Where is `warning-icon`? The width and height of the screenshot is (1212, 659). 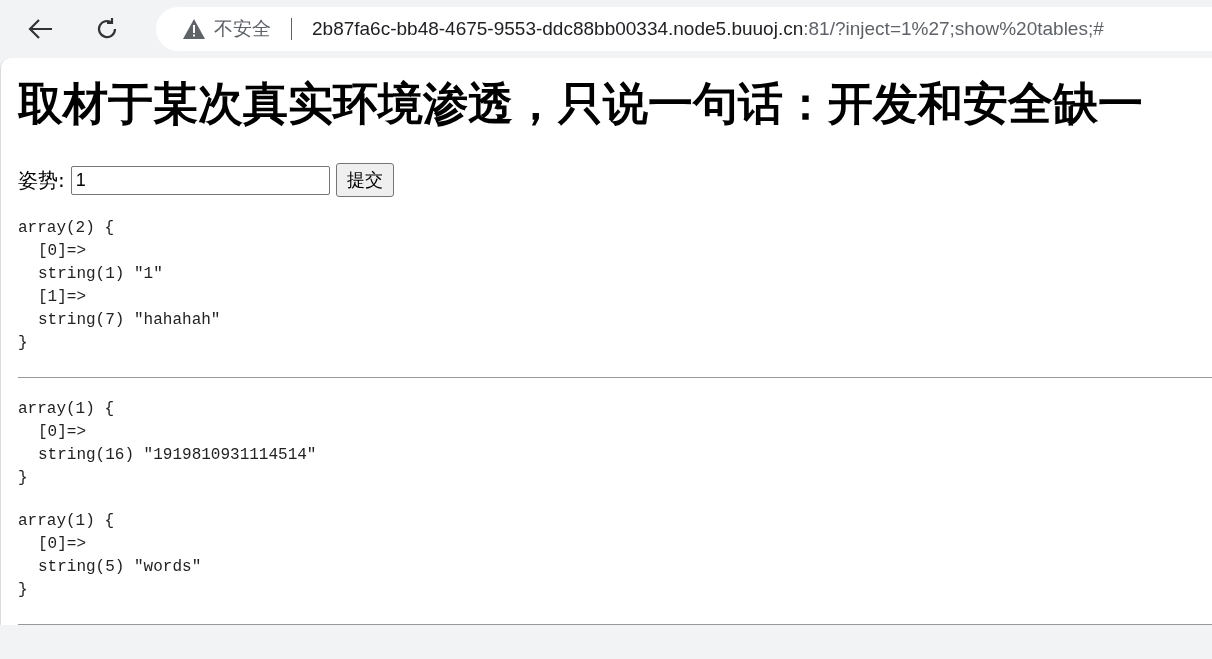 warning-icon is located at coordinates (194, 29).